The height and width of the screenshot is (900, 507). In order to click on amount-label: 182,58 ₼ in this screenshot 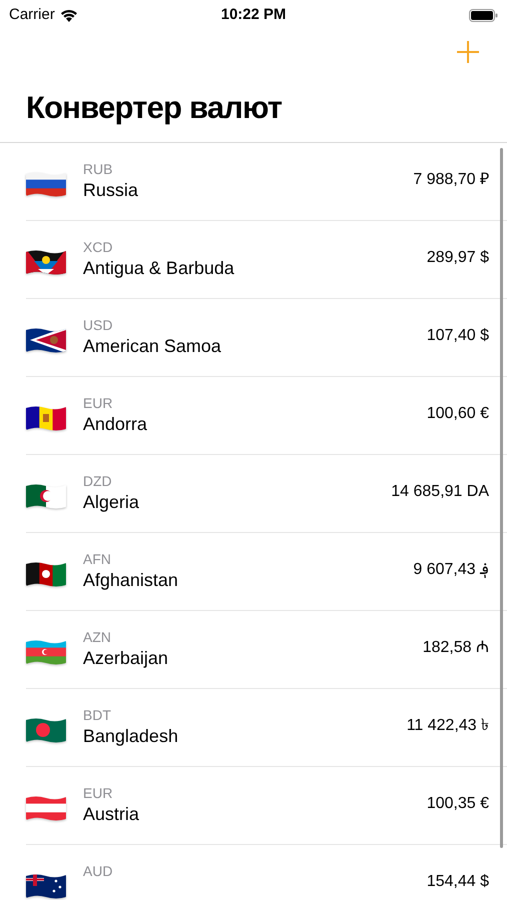, I will do `click(455, 648)`.